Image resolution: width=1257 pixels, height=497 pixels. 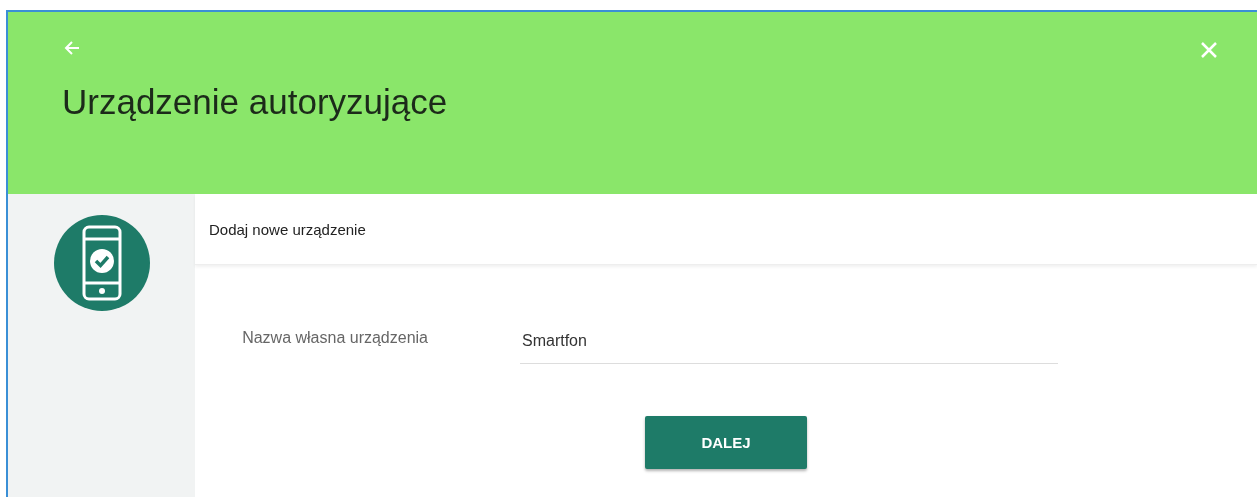 I want to click on section-title: Dodaj nowe urządzenie, so click(x=287, y=229).